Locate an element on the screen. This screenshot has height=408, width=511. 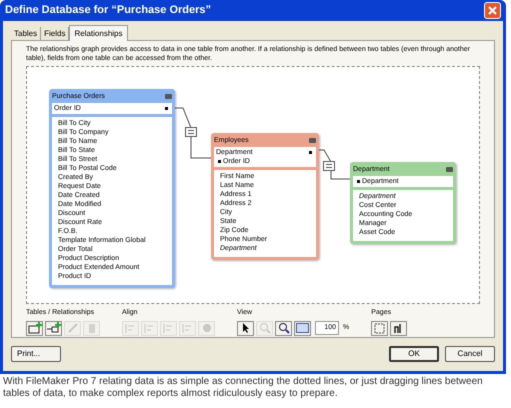
caption-text: With FileMaker Pro 7 relating data is as simple as connecting the dotted lines, or just dragging lines between tables of data, to make complex reports almost ridiculously easy to prepare. is located at coordinates (243, 388).